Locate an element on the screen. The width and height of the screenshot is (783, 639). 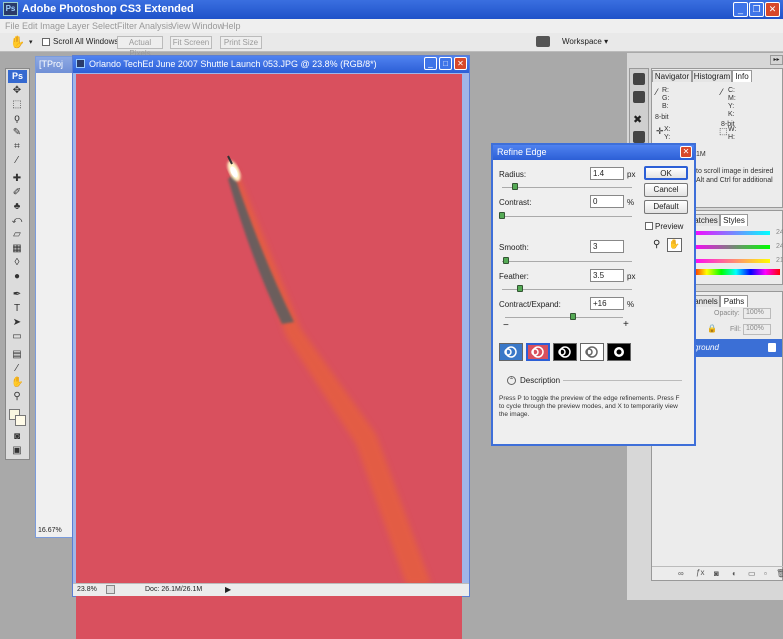
close-icon: ✕ is located at coordinates (772, 9).